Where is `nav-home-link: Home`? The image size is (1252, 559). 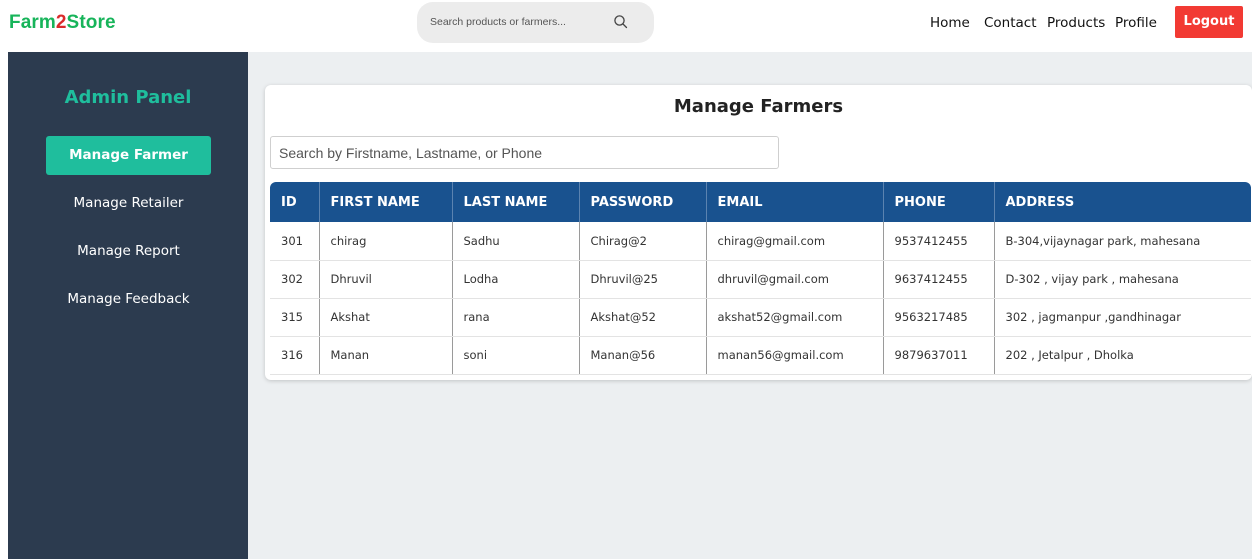 nav-home-link: Home is located at coordinates (950, 23).